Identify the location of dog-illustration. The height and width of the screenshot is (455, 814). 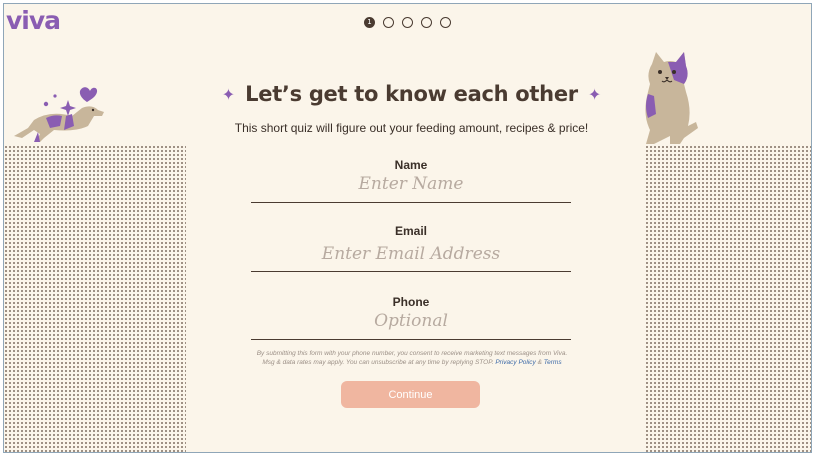
(59, 114).